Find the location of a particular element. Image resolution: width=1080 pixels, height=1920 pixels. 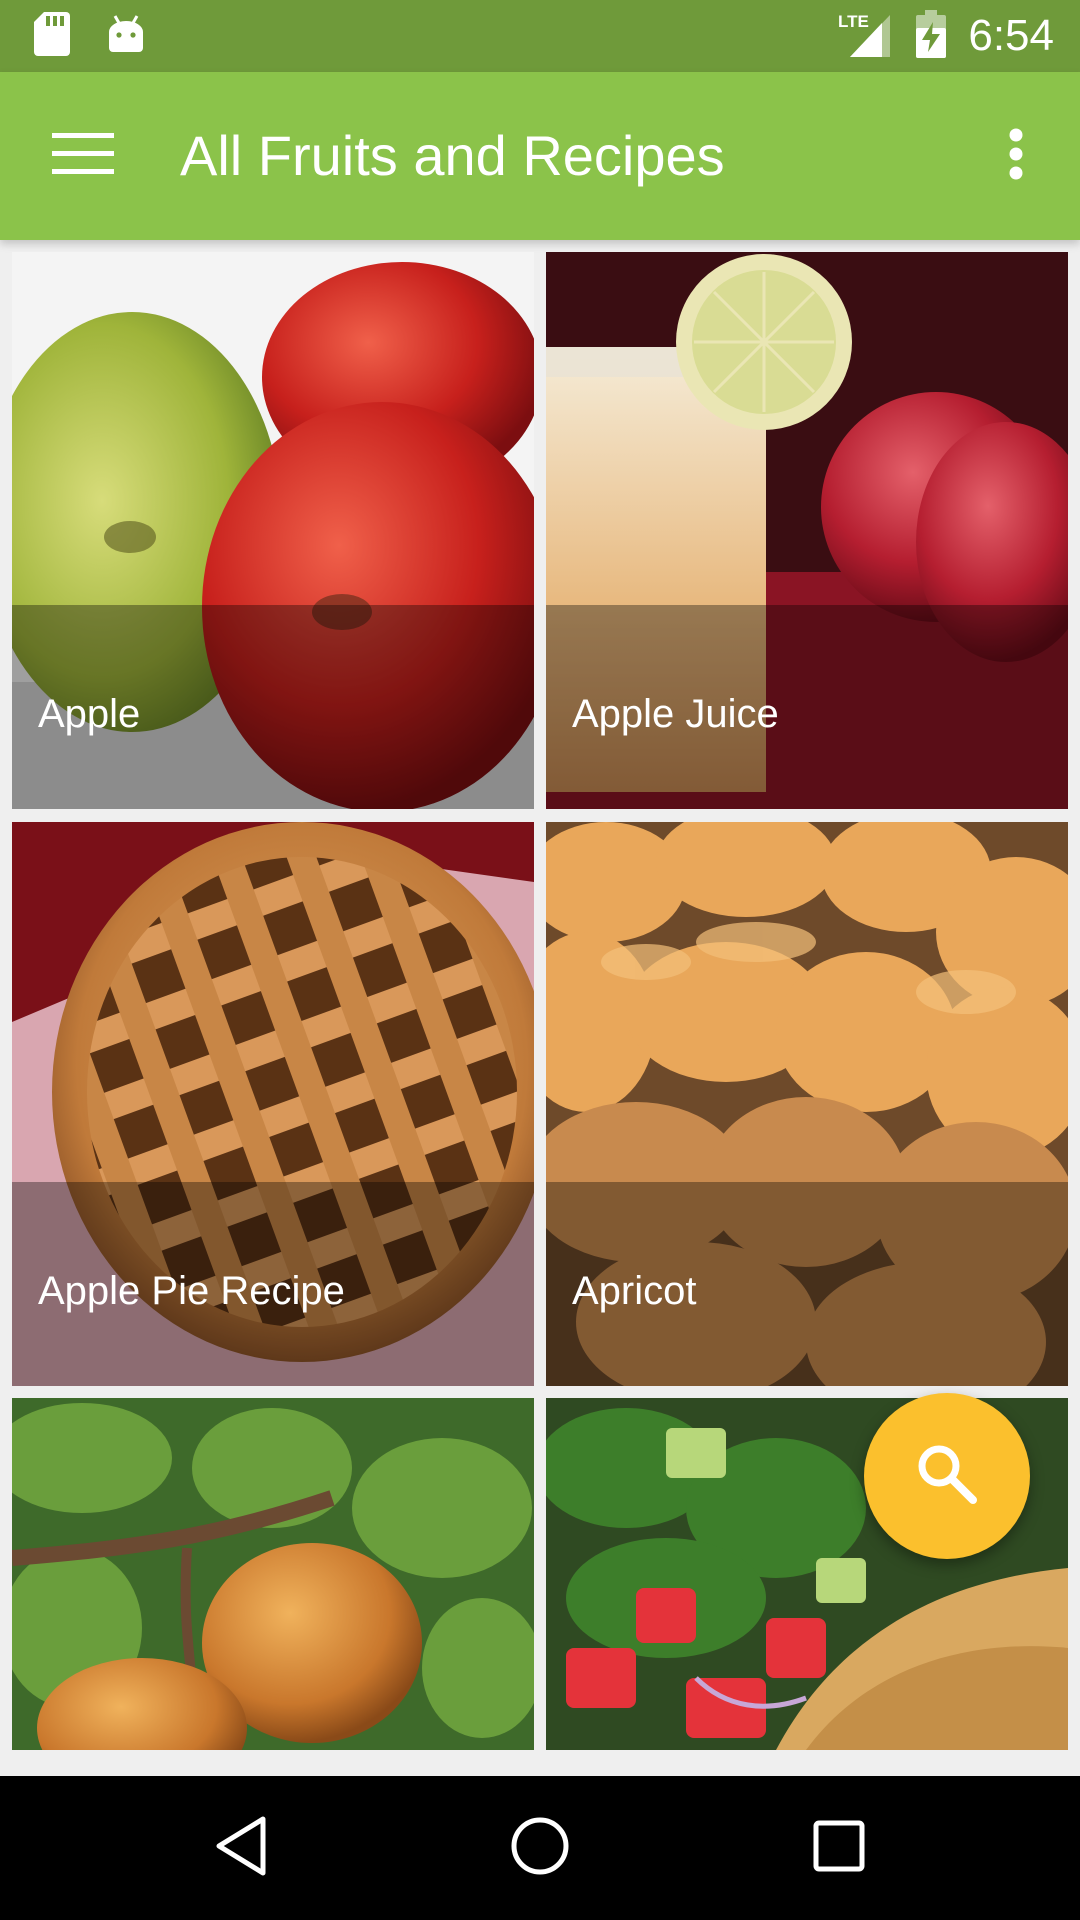

menu-button is located at coordinates (83, 156).